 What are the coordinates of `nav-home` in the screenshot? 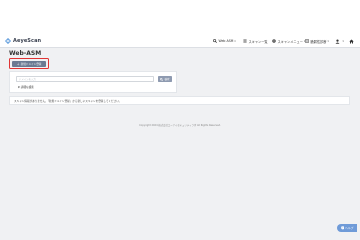 It's located at (352, 41).